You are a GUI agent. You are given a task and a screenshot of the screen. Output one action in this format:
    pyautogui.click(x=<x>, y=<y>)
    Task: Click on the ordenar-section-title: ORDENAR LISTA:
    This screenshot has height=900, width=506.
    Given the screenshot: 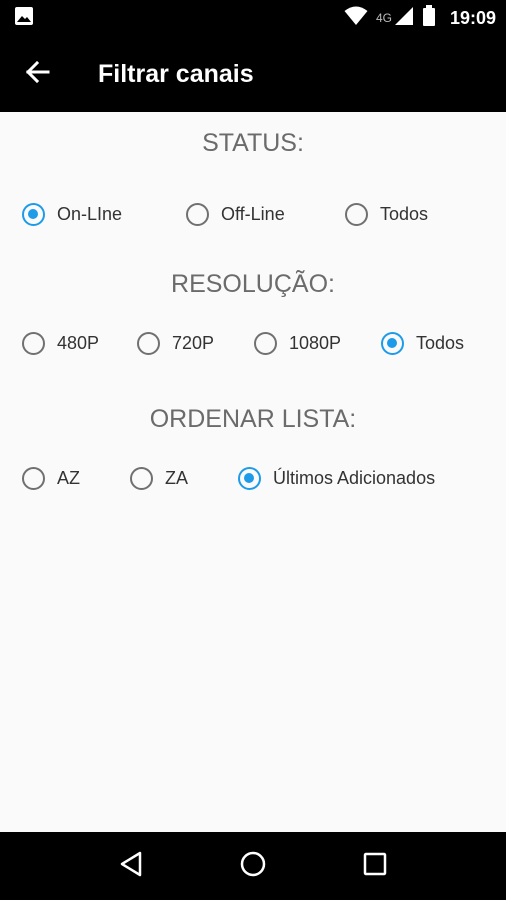 What is the action you would take?
    pyautogui.click(x=253, y=419)
    